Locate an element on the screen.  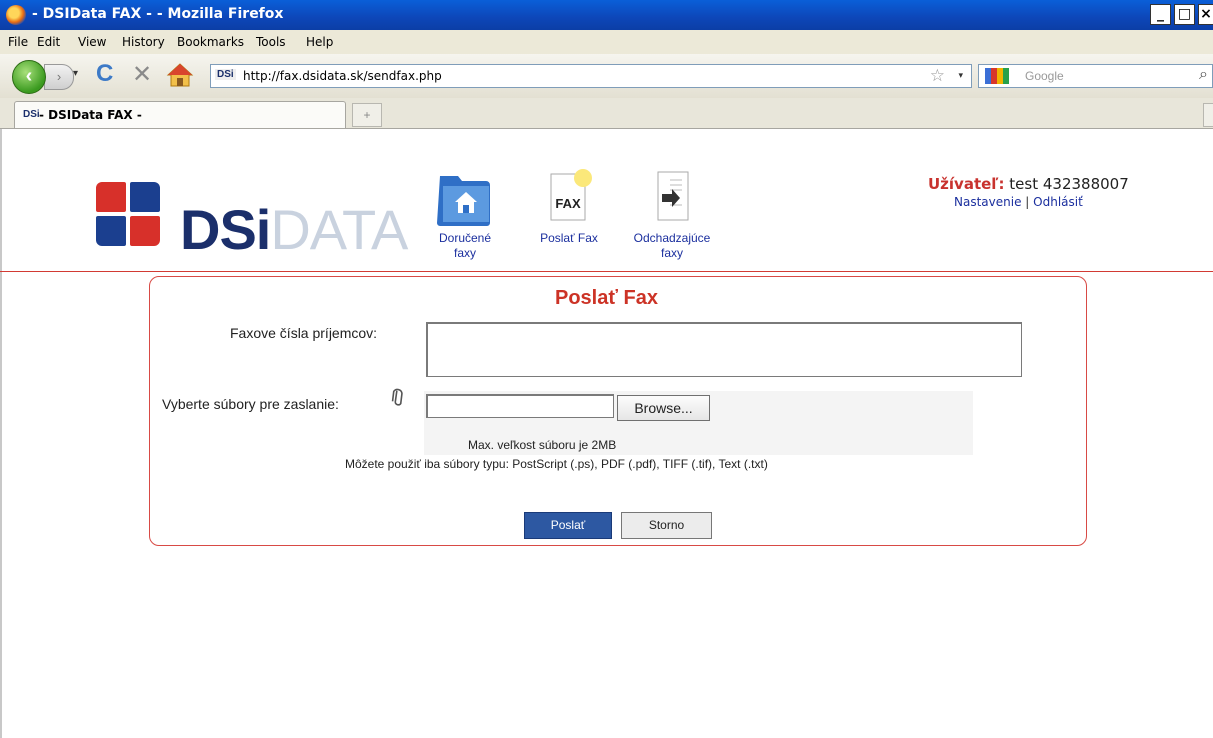
tab-dsidata-fax: DSi - DSIData FAX - is located at coordinates (180, 114).